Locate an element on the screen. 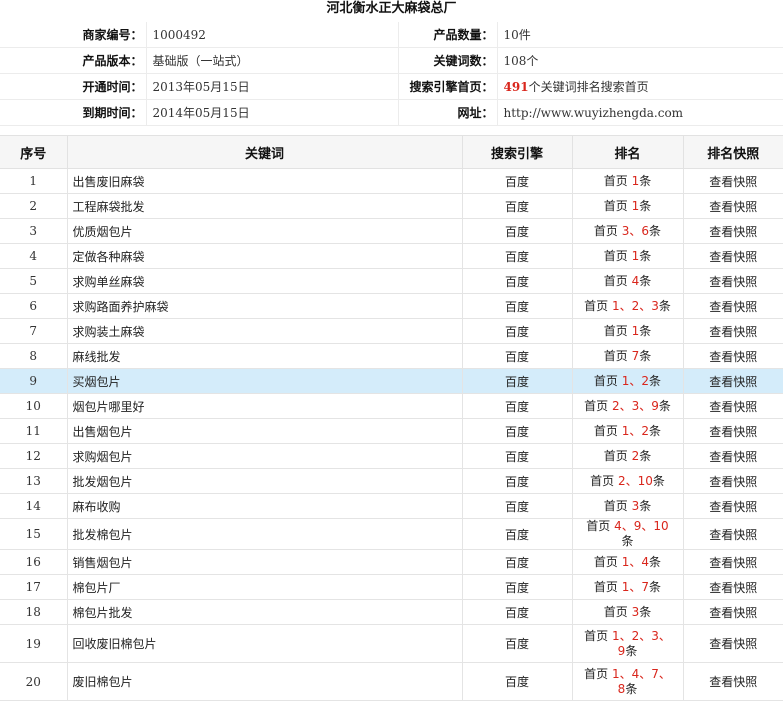 The width and height of the screenshot is (783, 701). row-seq: 8 is located at coordinates (34, 356).